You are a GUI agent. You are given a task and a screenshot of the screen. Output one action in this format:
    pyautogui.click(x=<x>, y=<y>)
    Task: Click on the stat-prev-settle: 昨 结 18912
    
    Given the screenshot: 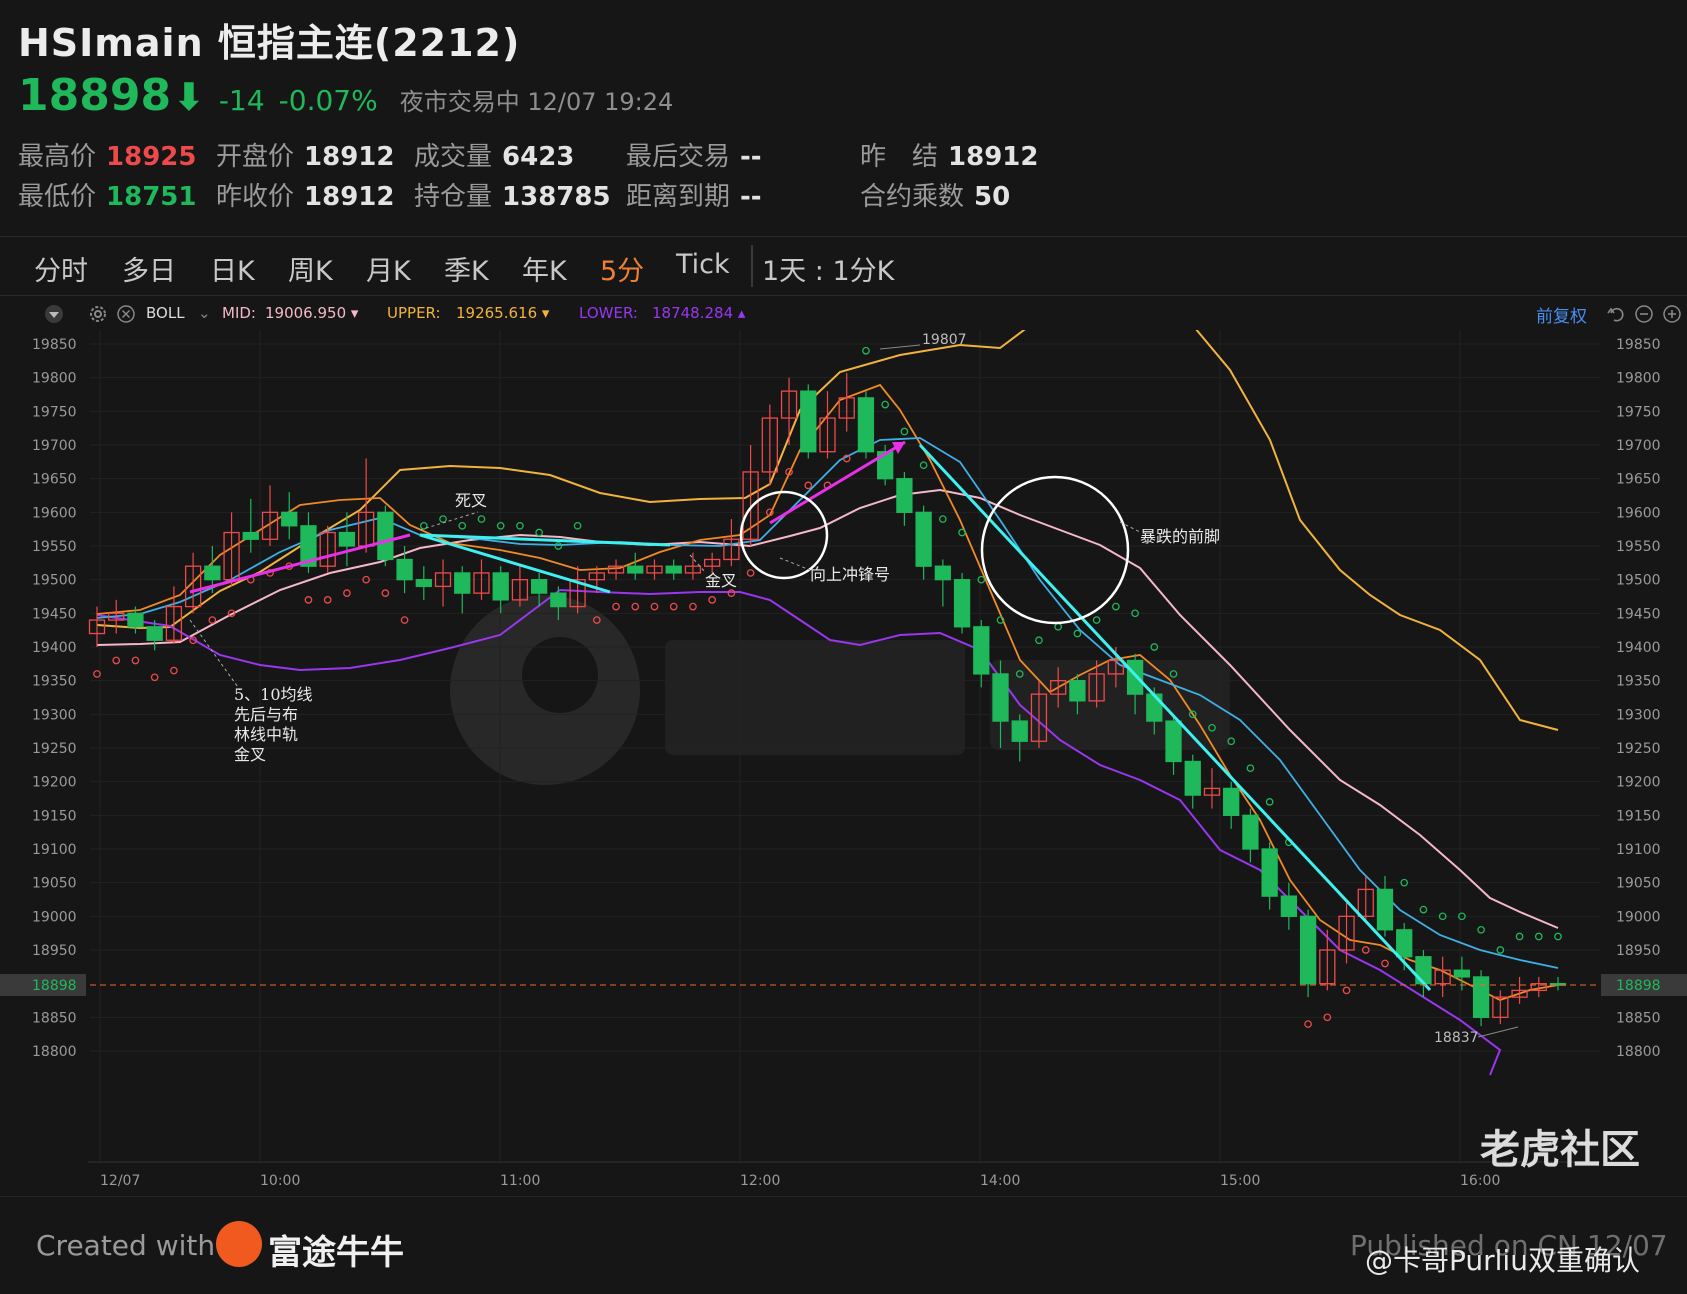 What is the action you would take?
    pyautogui.click(x=949, y=154)
    